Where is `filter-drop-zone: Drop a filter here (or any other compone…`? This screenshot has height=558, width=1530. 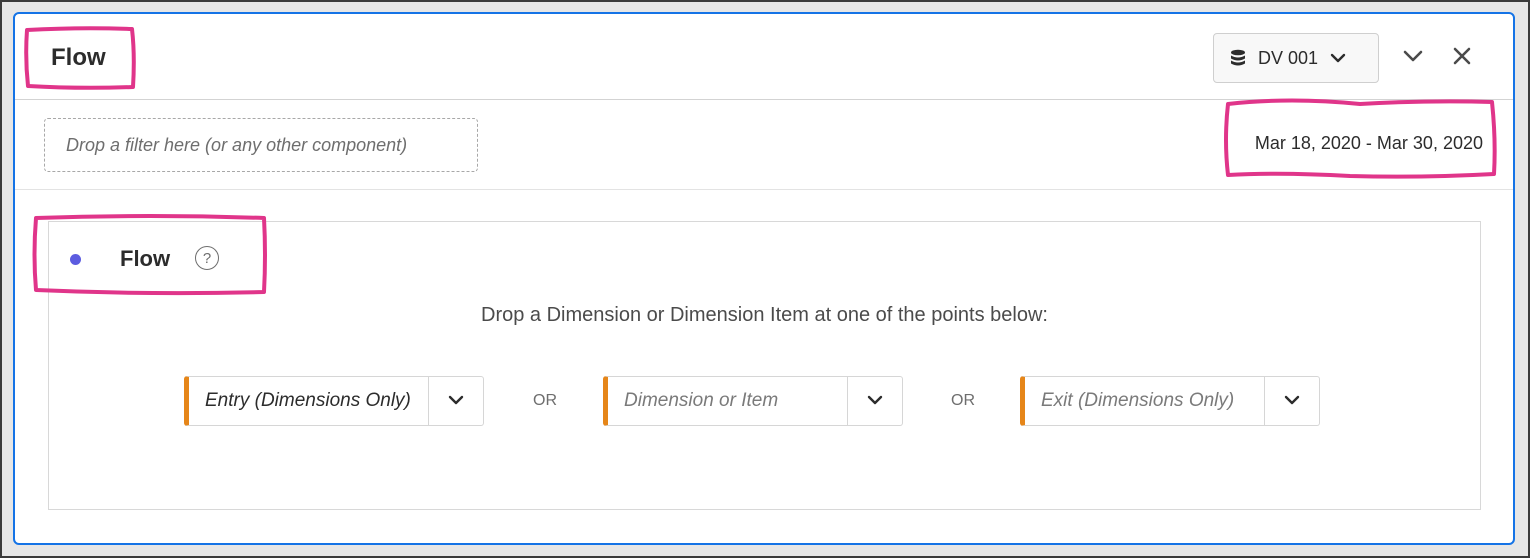
filter-drop-zone: Drop a filter here (or any other compone… is located at coordinates (261, 145).